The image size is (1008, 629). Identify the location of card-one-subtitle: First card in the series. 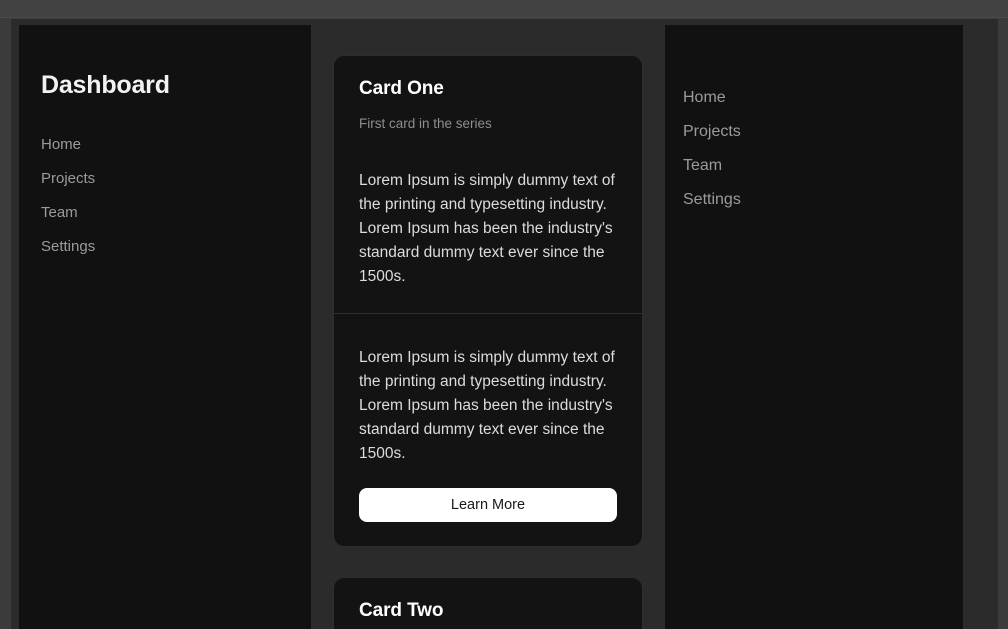
(425, 123).